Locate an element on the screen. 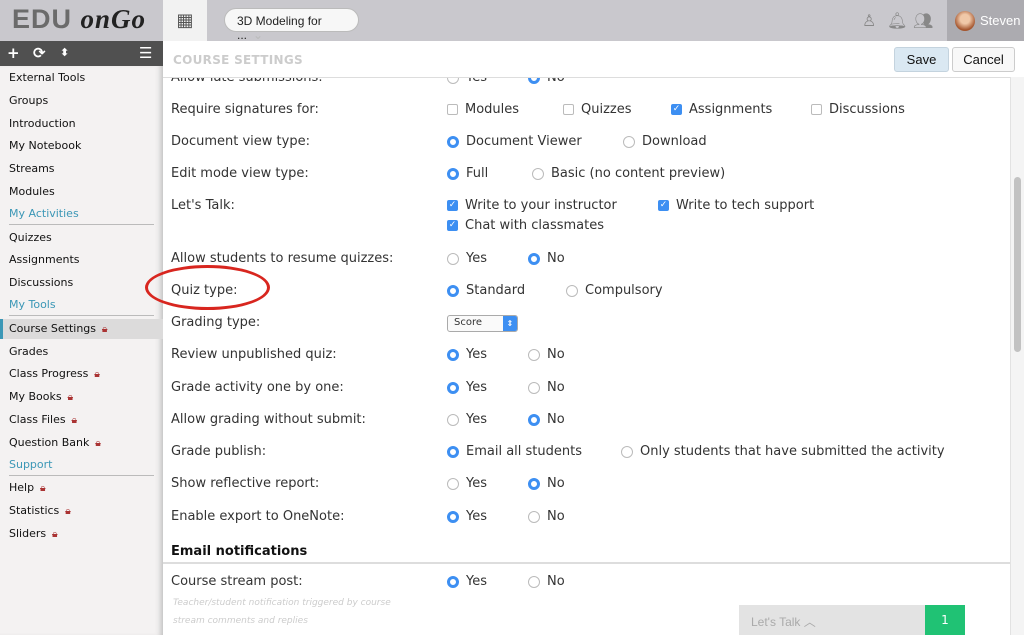 Image resolution: width=1024 pixels, height=635 pixels. sidebar-item: External Tools is located at coordinates (47, 78).